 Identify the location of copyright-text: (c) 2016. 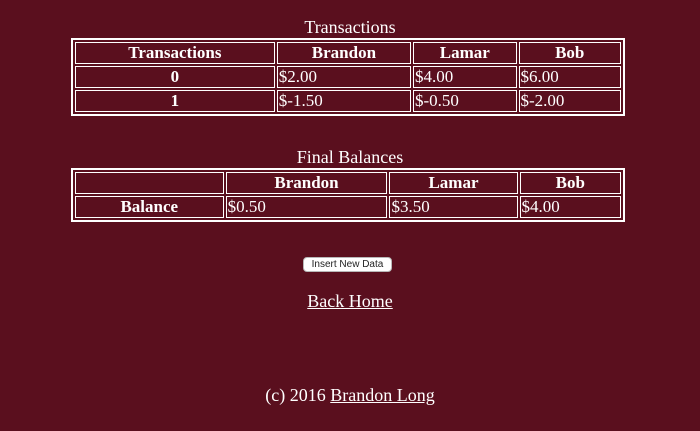
(298, 395).